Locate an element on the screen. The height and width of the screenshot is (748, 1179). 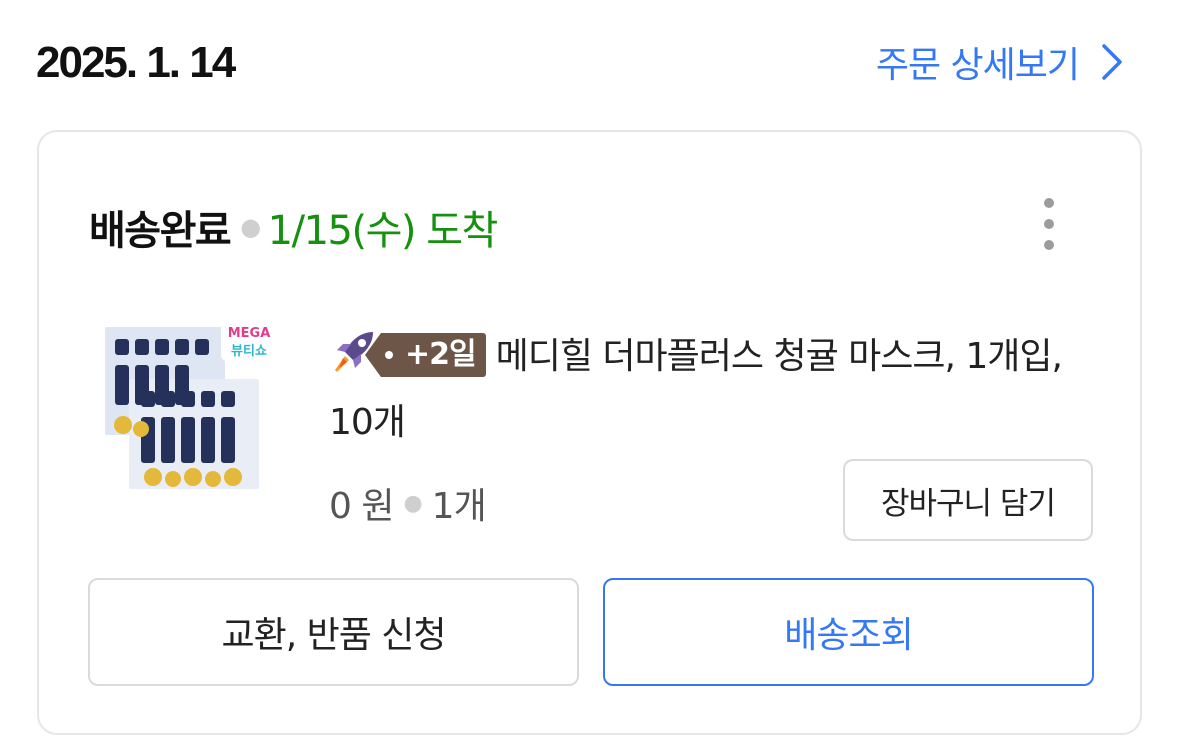
delivery-status: 배송완료 is located at coordinates (160, 231).